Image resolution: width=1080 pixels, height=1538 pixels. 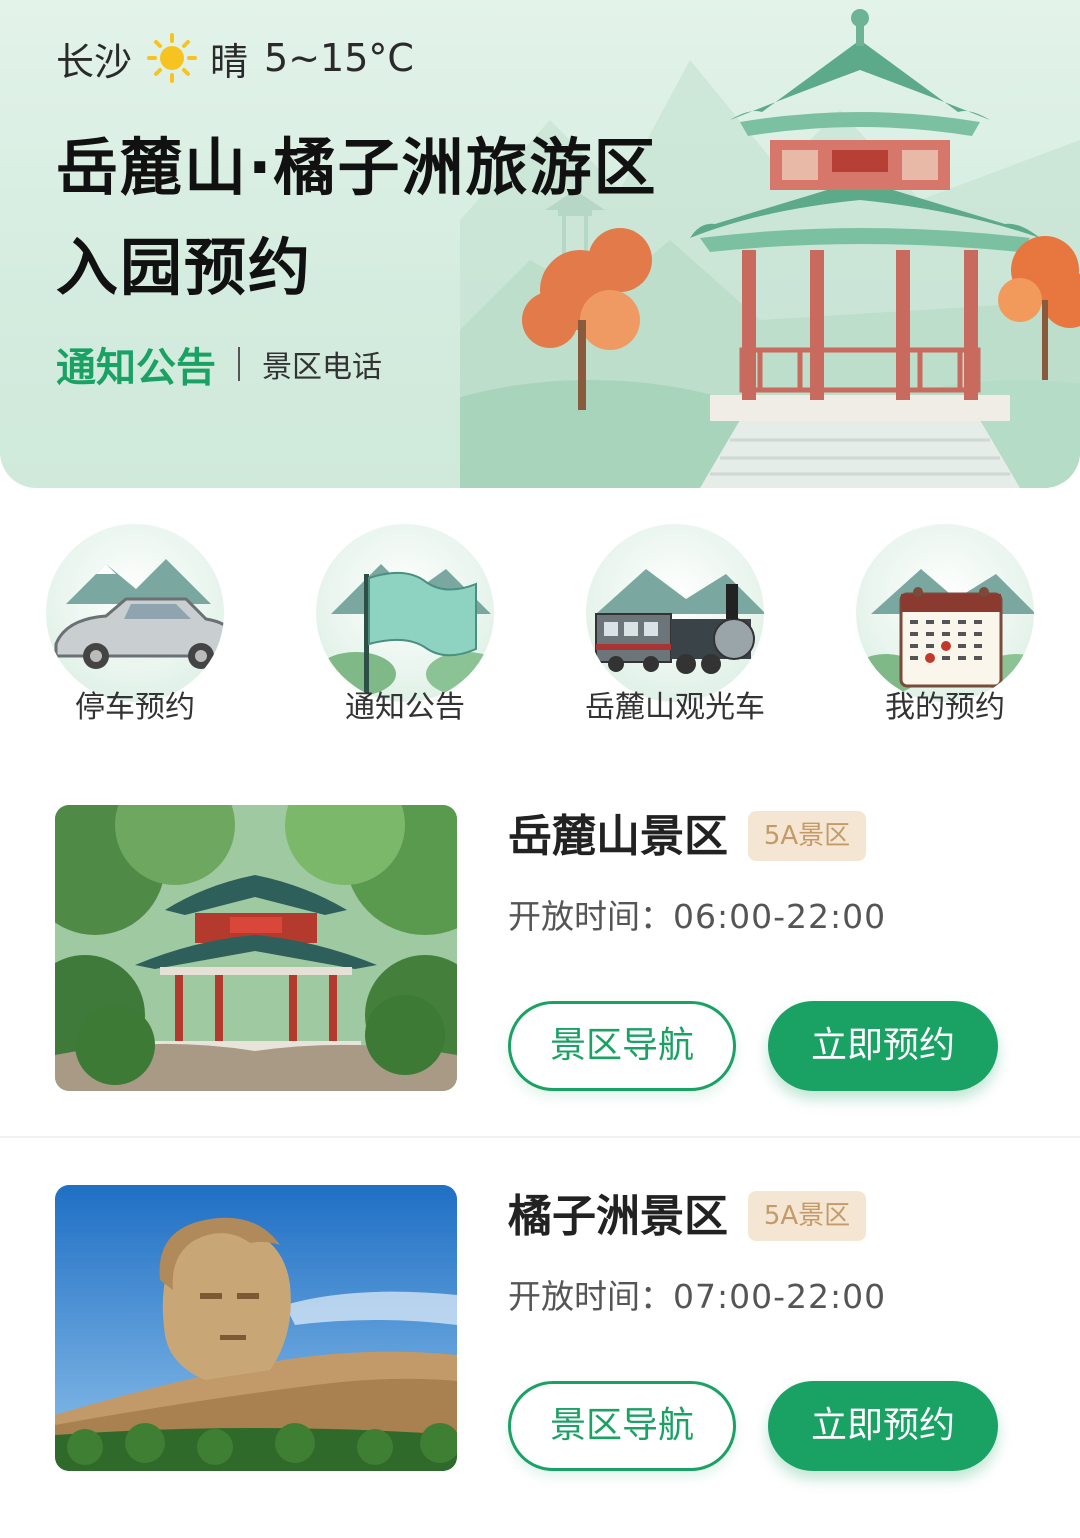 I want to click on quick-entry-label: 通知公告, so click(x=405, y=707).